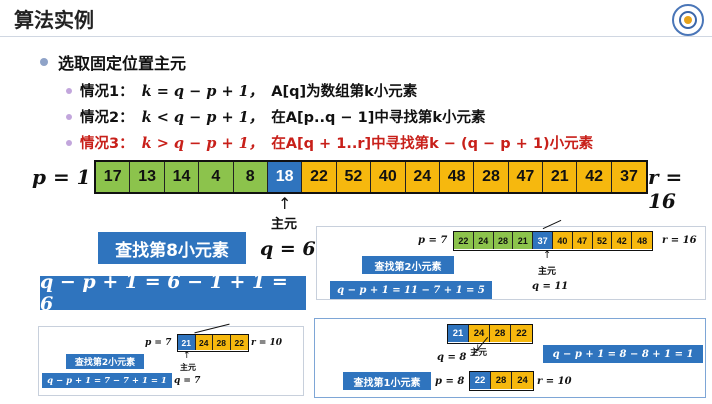  Describe the element at coordinates (107, 118) in the screenshot. I see `case-label: 情况2：` at that location.